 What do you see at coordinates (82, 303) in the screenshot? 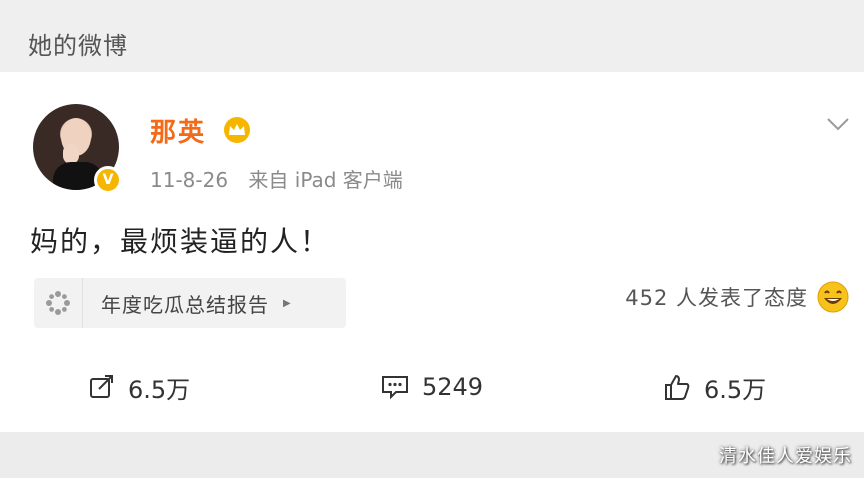
I see `topic-divider` at bounding box center [82, 303].